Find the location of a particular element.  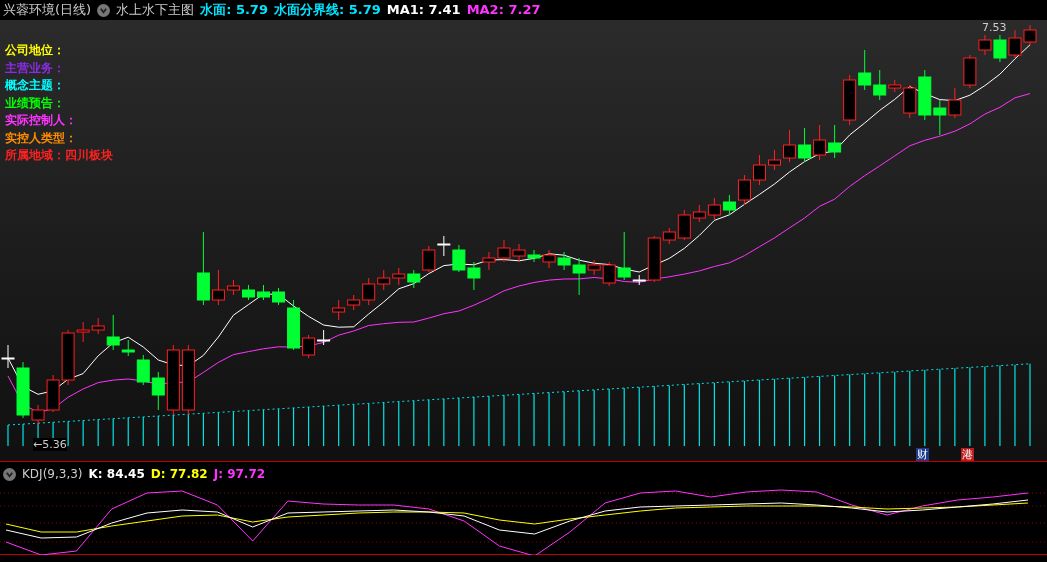

indicator-name: 水上水下主图 is located at coordinates (155, 10).